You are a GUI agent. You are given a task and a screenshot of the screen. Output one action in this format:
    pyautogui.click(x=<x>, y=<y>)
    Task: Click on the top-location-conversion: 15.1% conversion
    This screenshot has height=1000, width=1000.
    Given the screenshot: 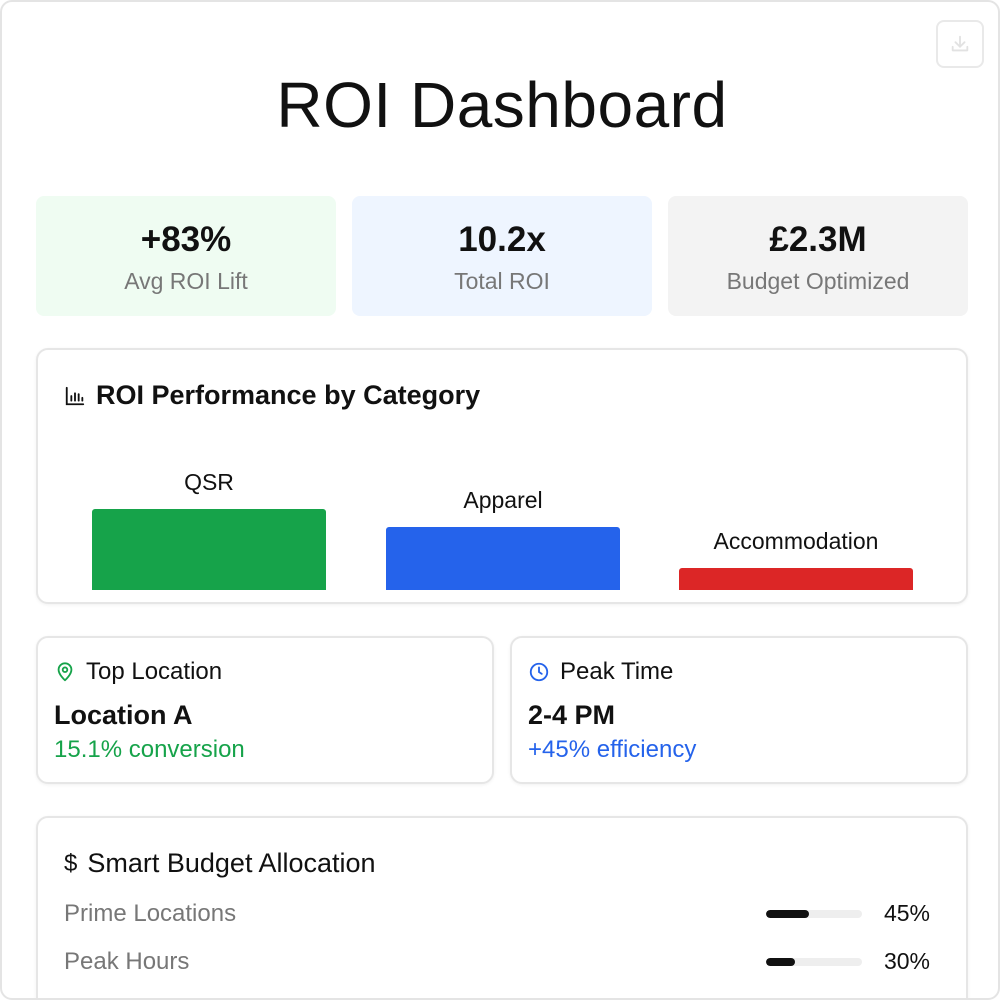 What is the action you would take?
    pyautogui.click(x=149, y=749)
    